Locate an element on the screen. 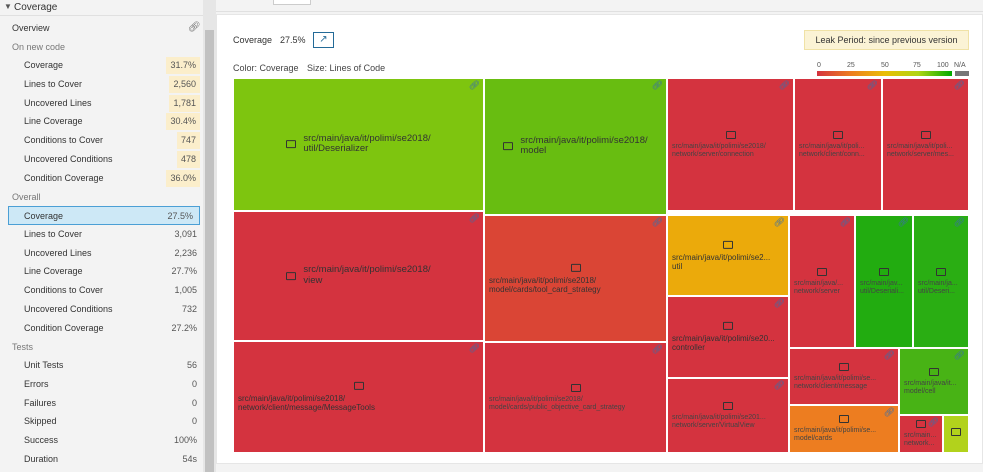  sidebar-item-uncovered-lines: Uncovered Lines 1,781 is located at coordinates (101, 103).